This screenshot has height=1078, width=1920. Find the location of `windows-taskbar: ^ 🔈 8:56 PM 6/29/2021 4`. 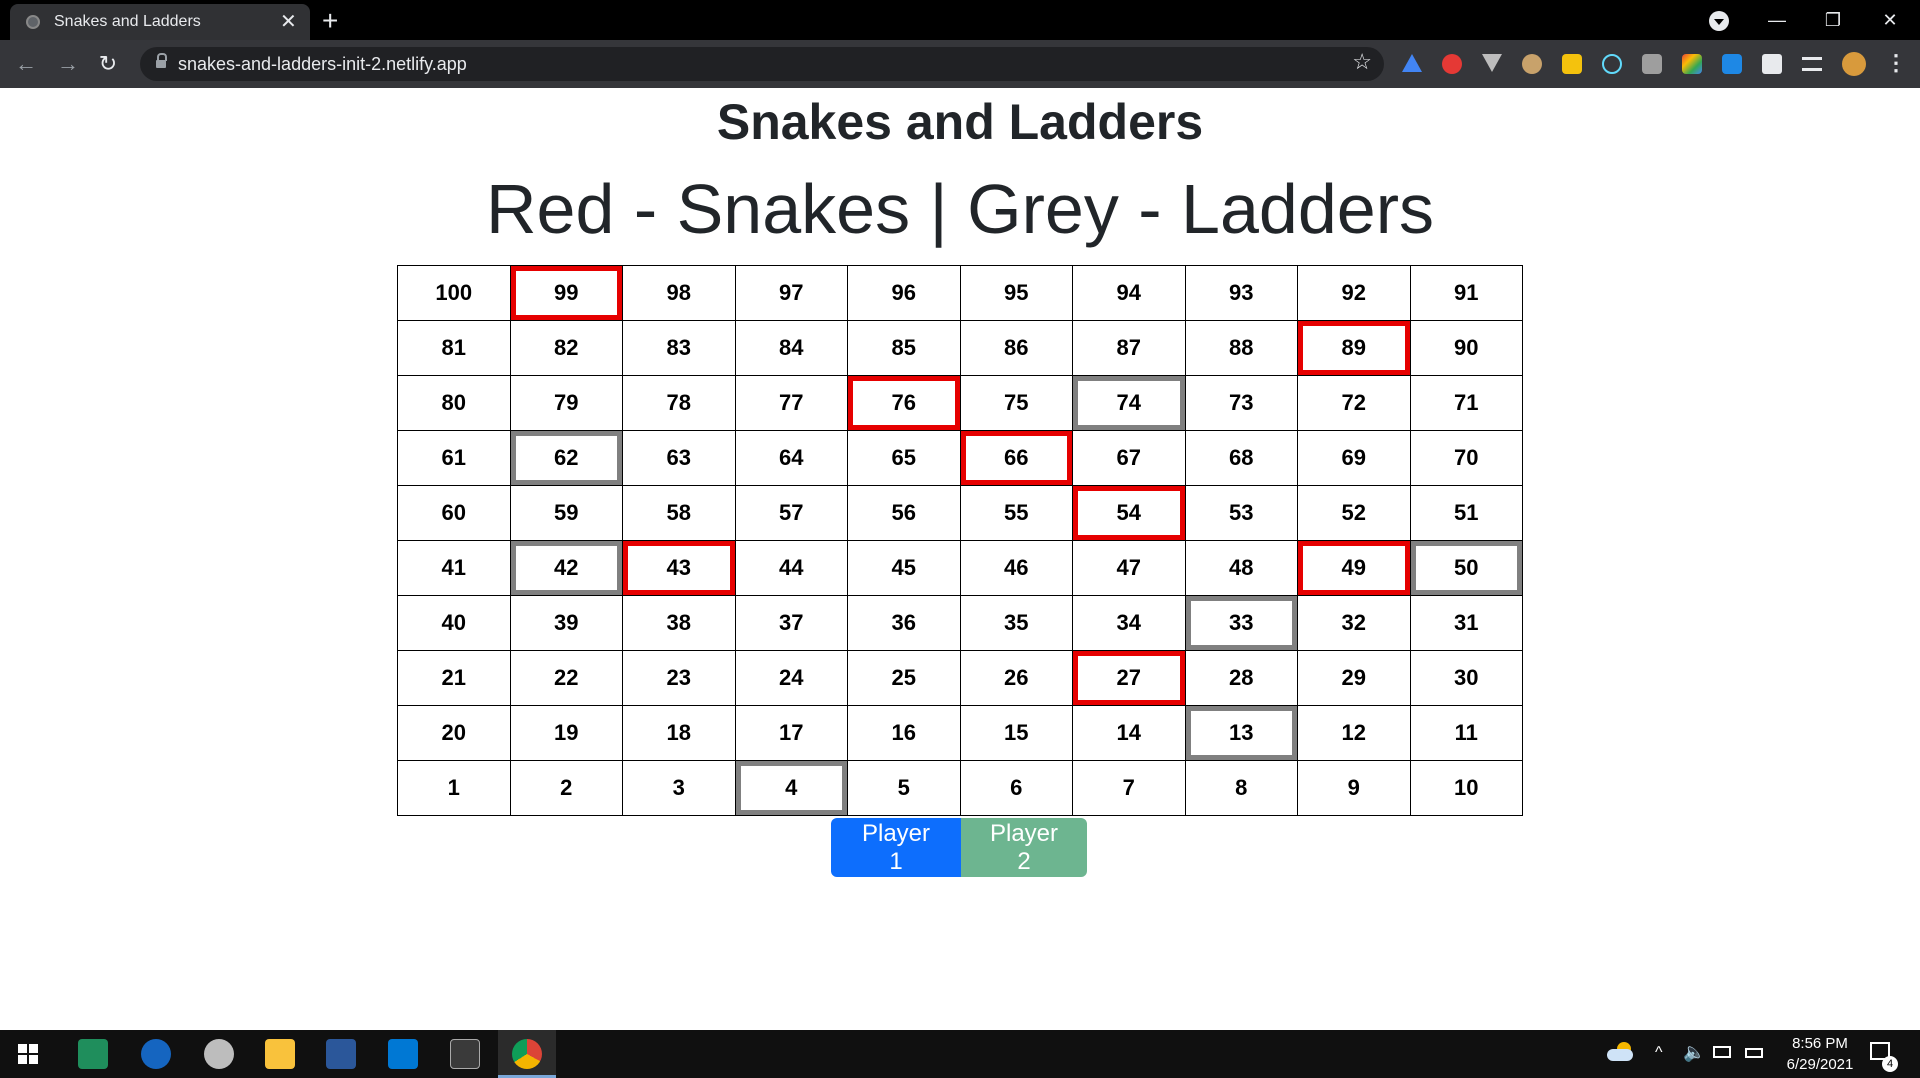

windows-taskbar: ^ 🔈 8:56 PM 6/29/2021 4 is located at coordinates (960, 1054).